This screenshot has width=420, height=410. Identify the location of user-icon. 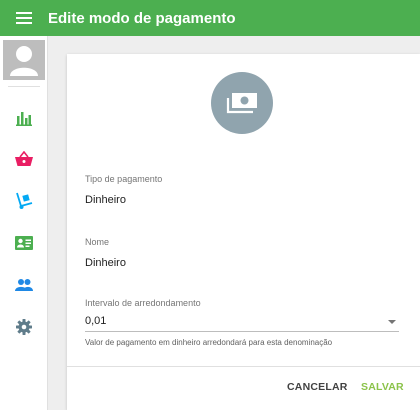
(24, 61).